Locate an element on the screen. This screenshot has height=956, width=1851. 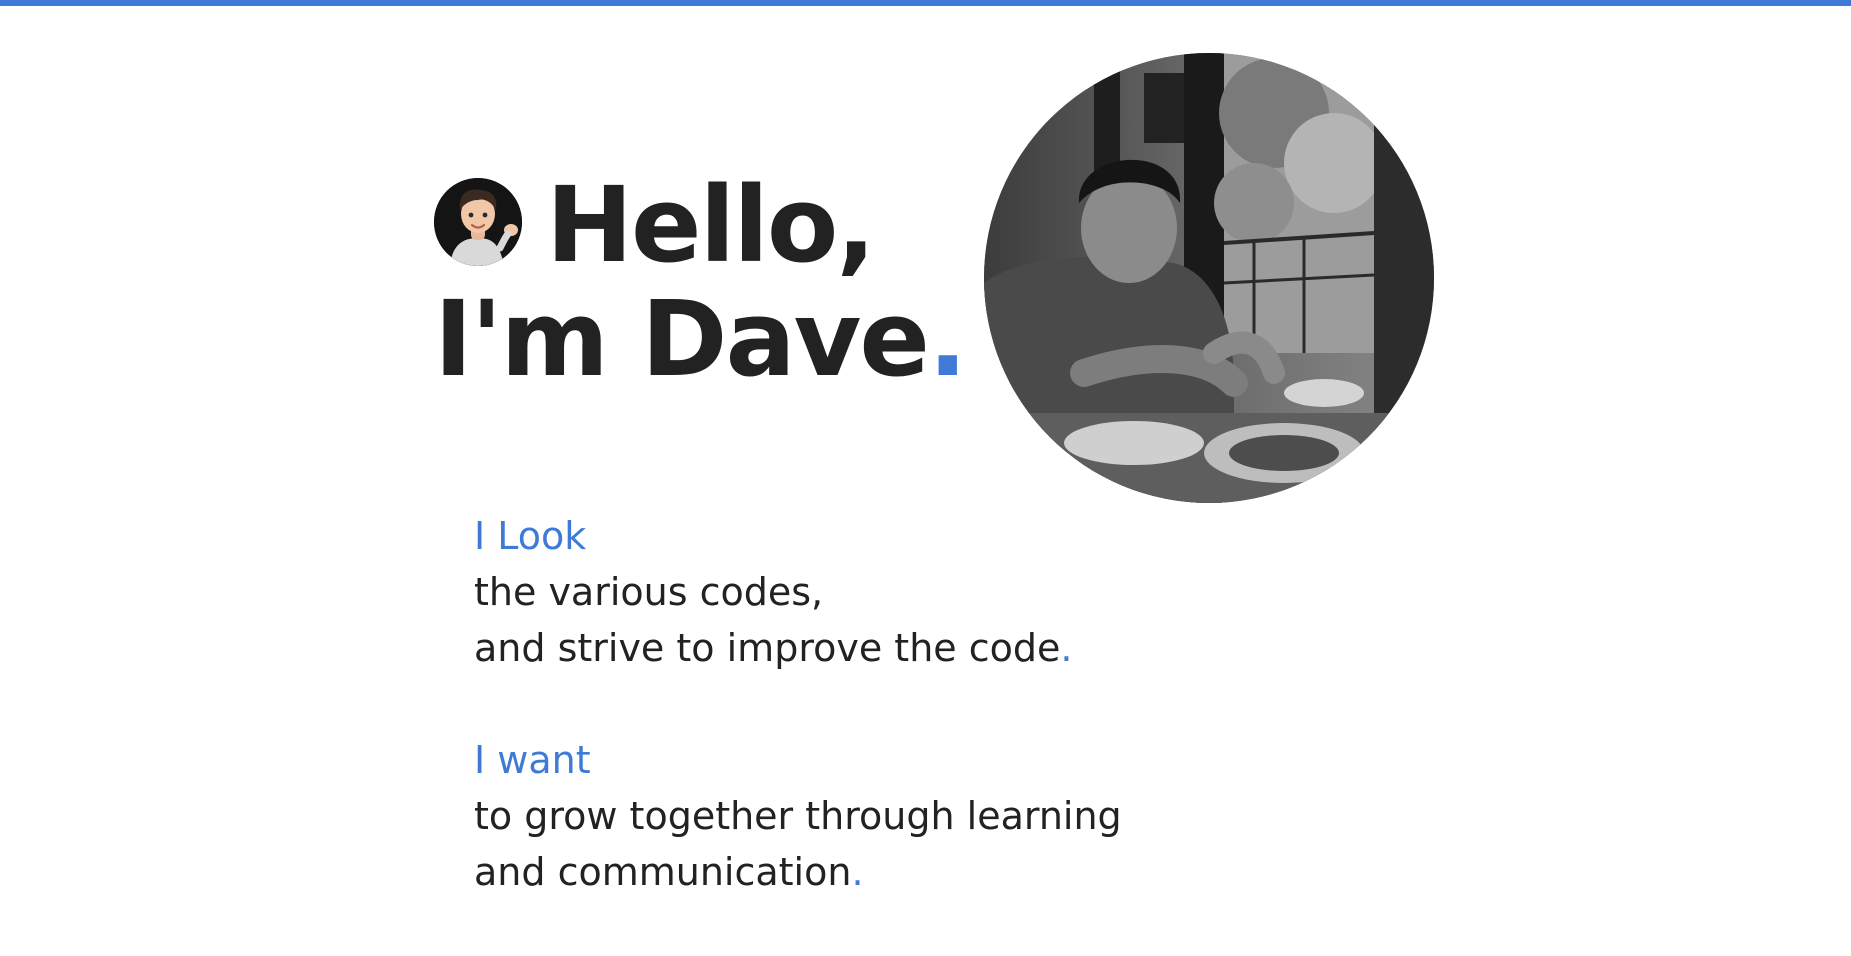
intro-line-text: and communication is located at coordinates (663, 872).